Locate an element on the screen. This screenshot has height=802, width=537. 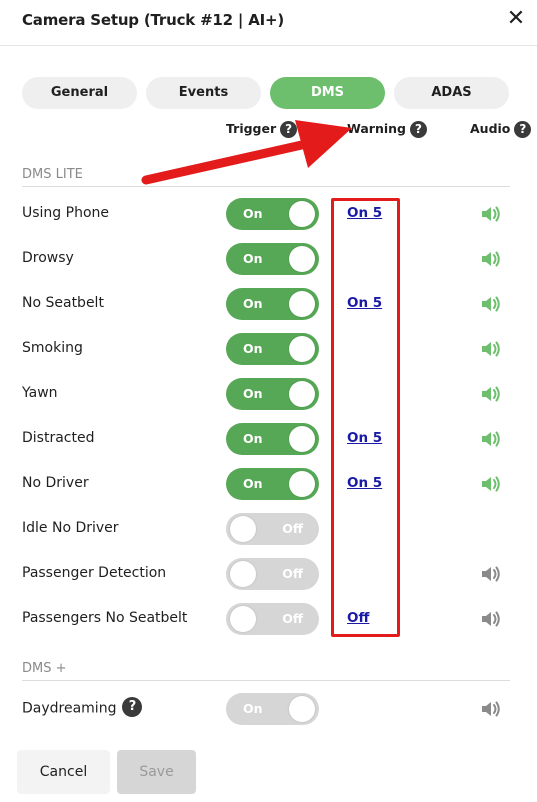
row-label: Daydreaming? is located at coordinates (82, 707).